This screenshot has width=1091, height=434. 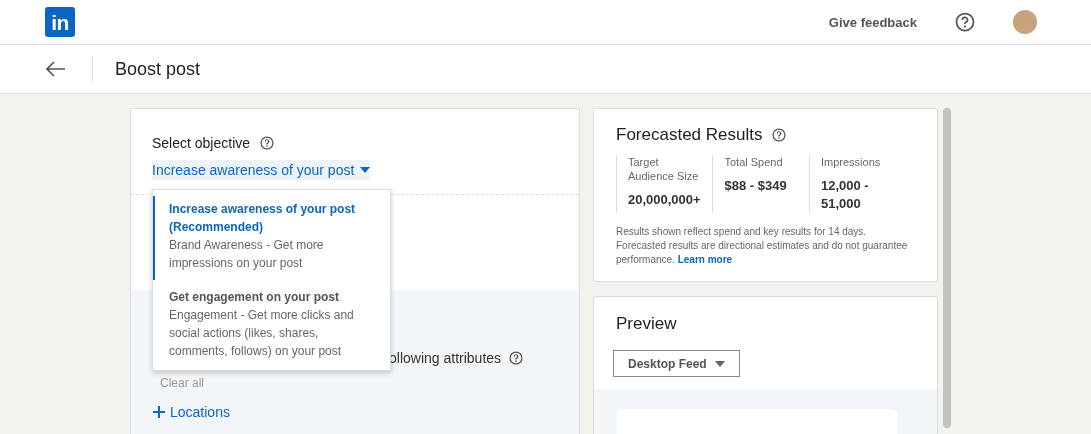 What do you see at coordinates (851, 162) in the screenshot?
I see `metric-label: Impressions` at bounding box center [851, 162].